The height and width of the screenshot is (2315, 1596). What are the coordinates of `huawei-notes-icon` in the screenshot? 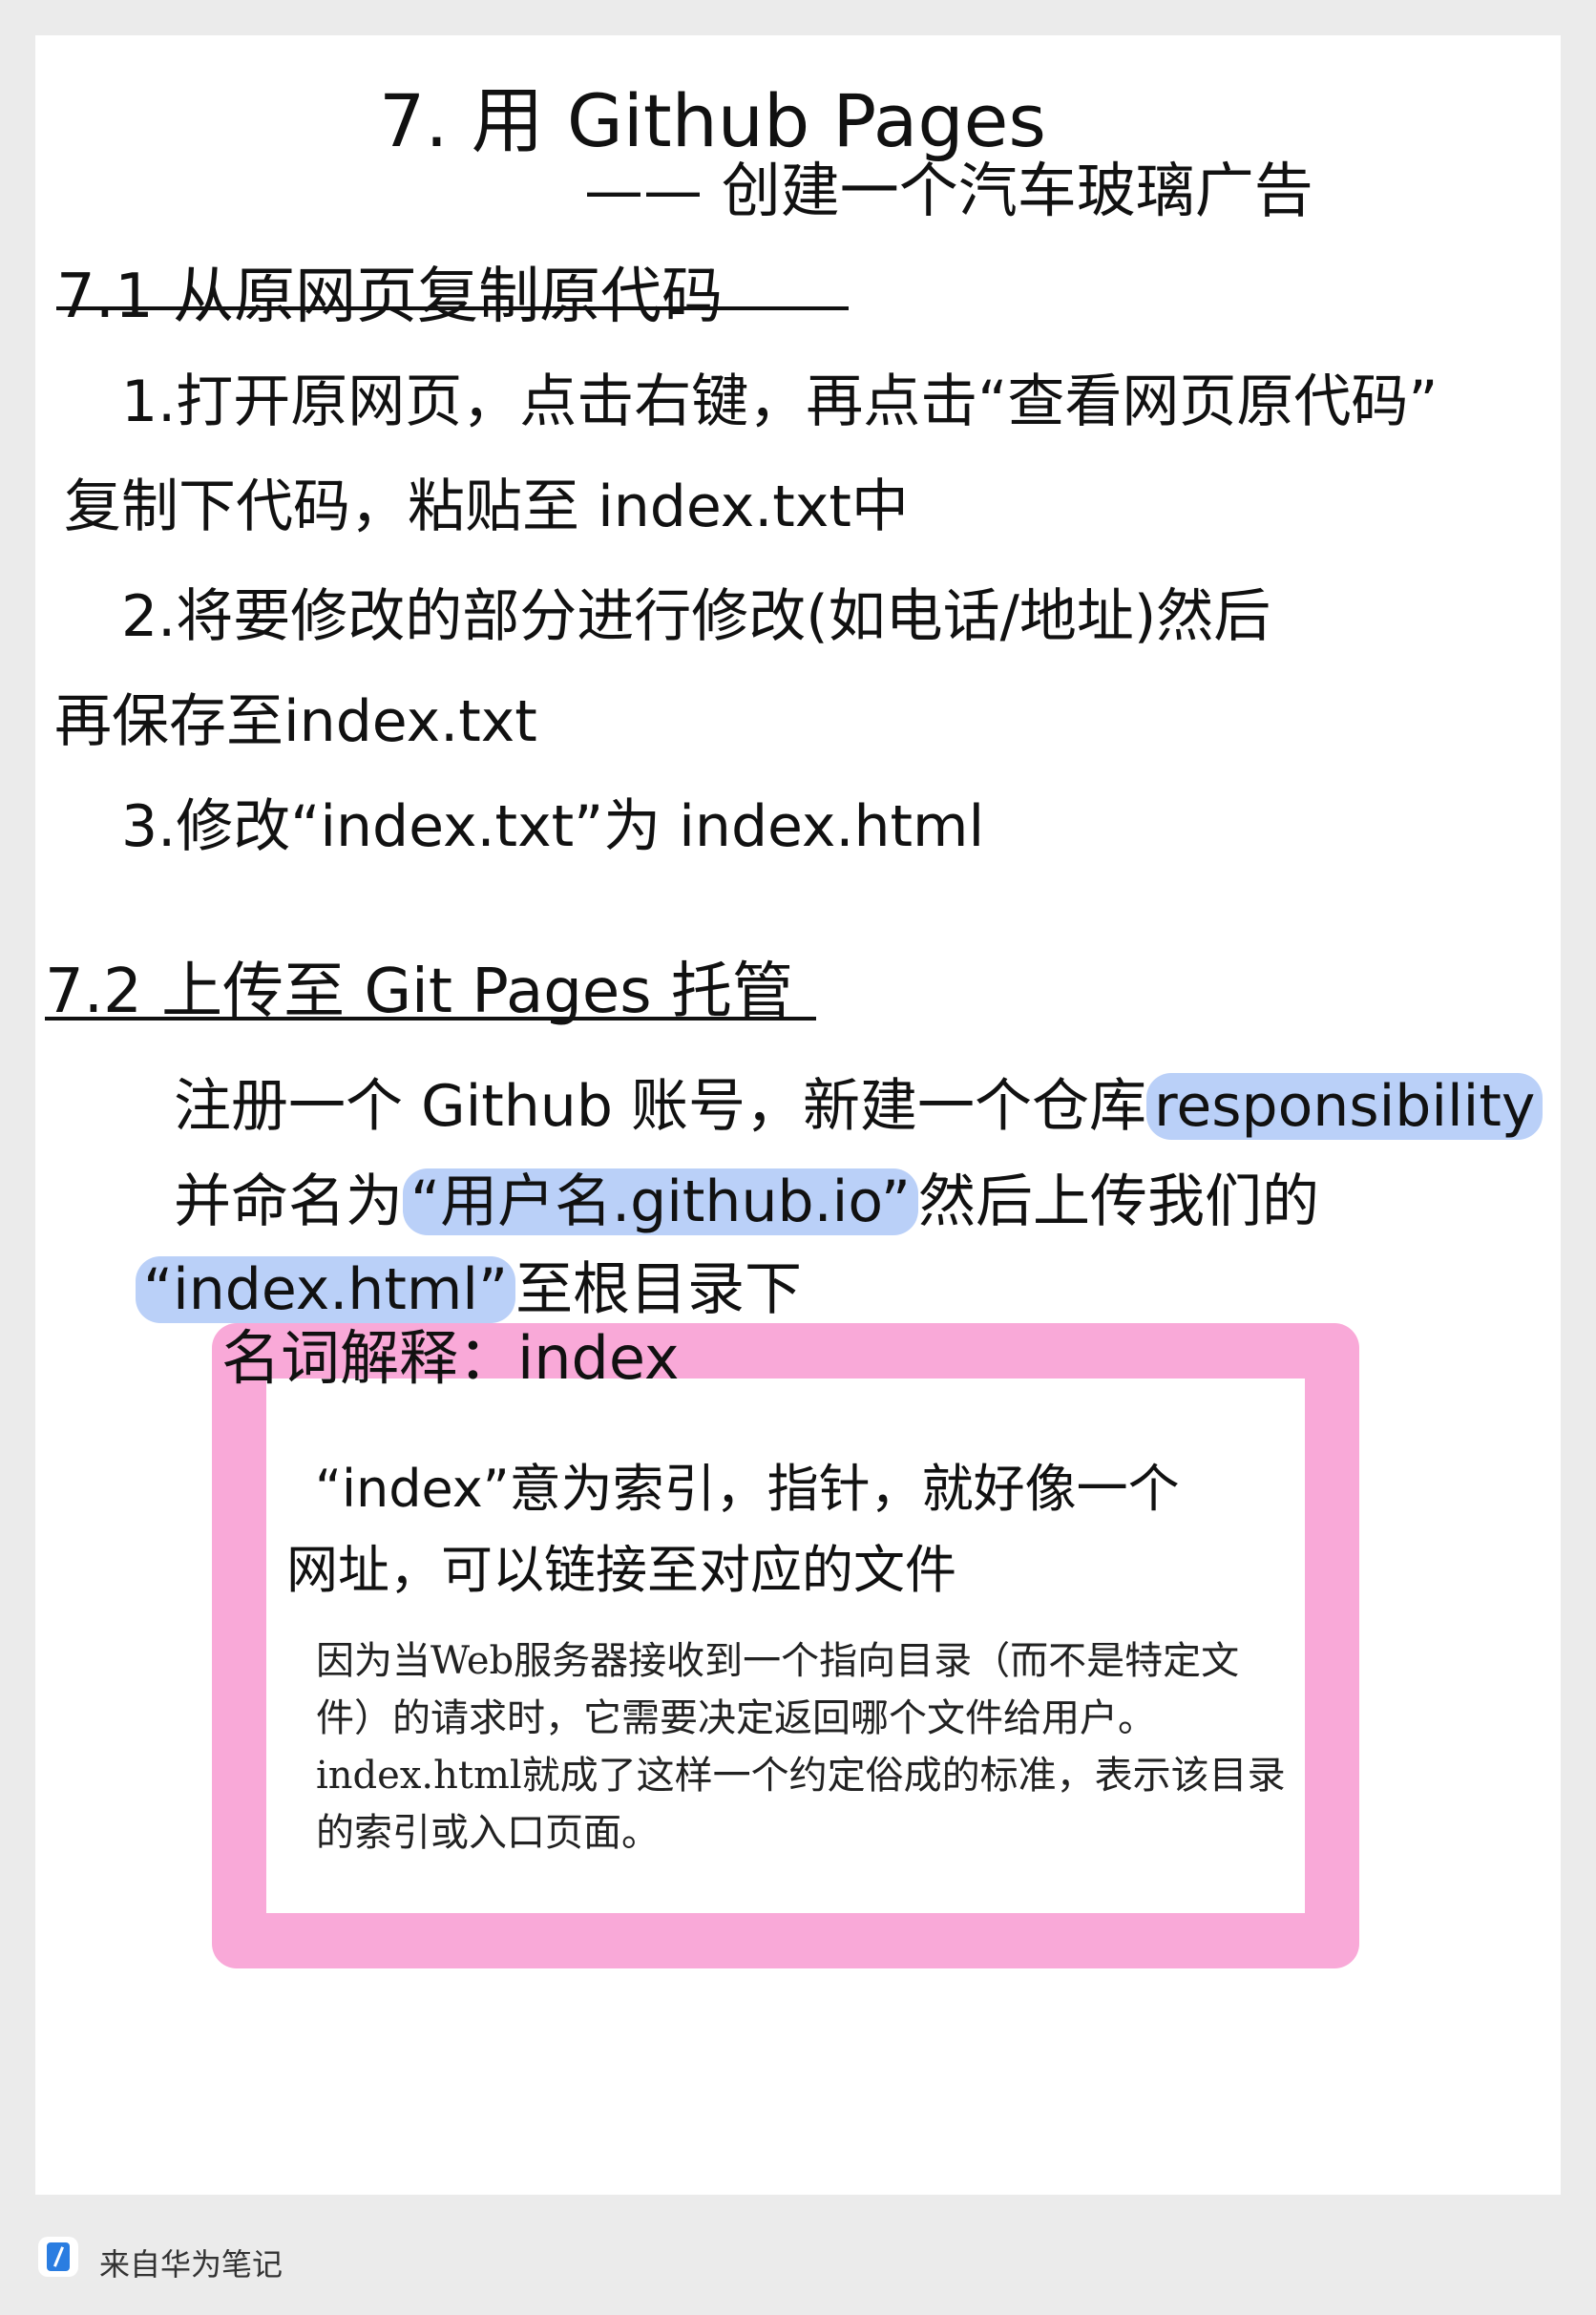 It's located at (58, 2257).